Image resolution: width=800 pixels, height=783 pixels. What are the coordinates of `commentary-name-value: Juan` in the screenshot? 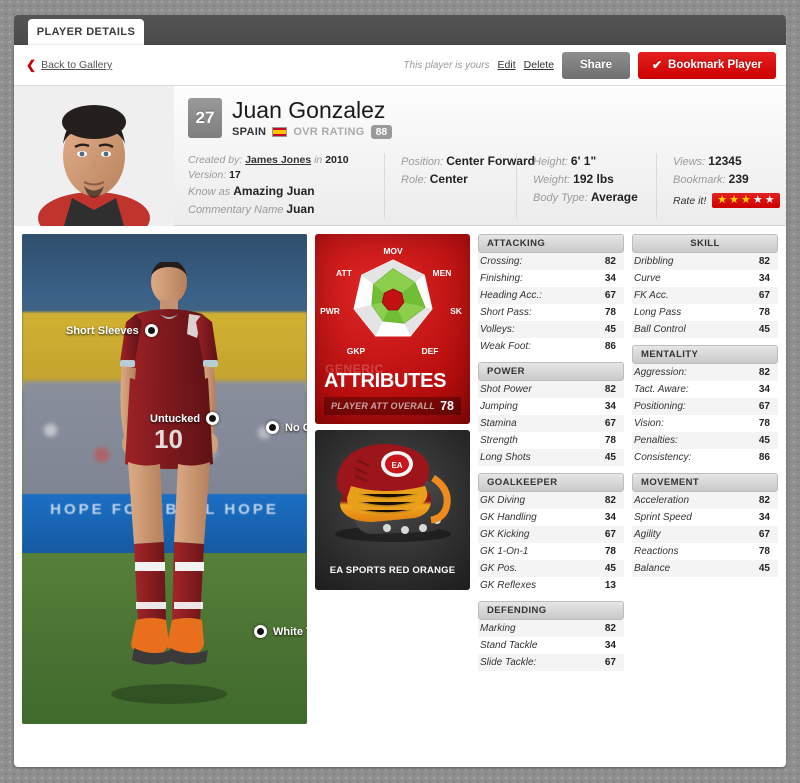 It's located at (300, 209).